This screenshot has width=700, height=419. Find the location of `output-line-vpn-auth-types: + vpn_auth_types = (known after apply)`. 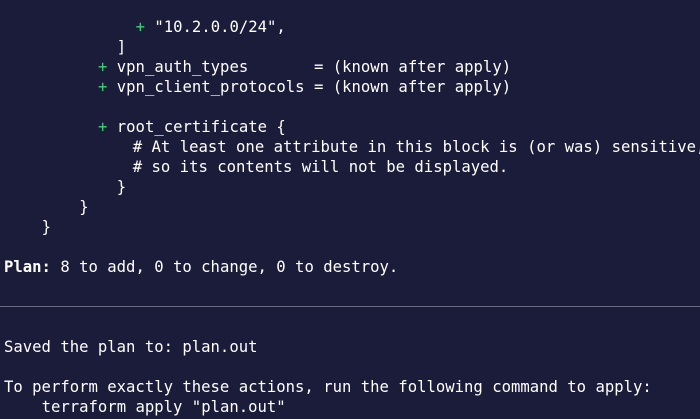

output-line-vpn-auth-types: + vpn_auth_types = (known after apply) is located at coordinates (304, 67).